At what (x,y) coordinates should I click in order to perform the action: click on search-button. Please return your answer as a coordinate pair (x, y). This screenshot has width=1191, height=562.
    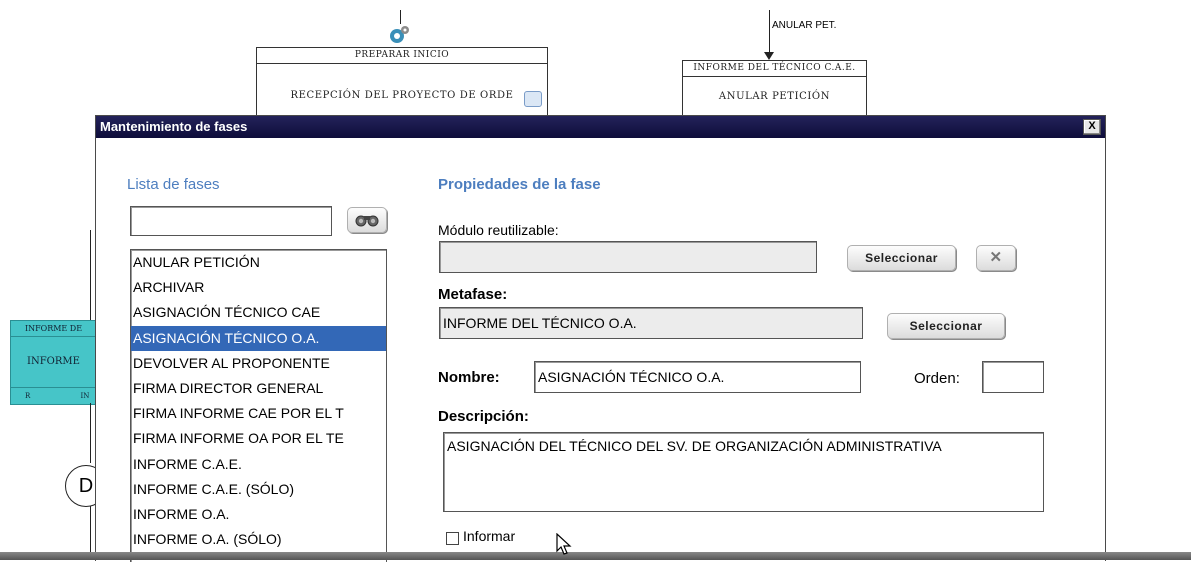
    Looking at the image, I should click on (367, 220).